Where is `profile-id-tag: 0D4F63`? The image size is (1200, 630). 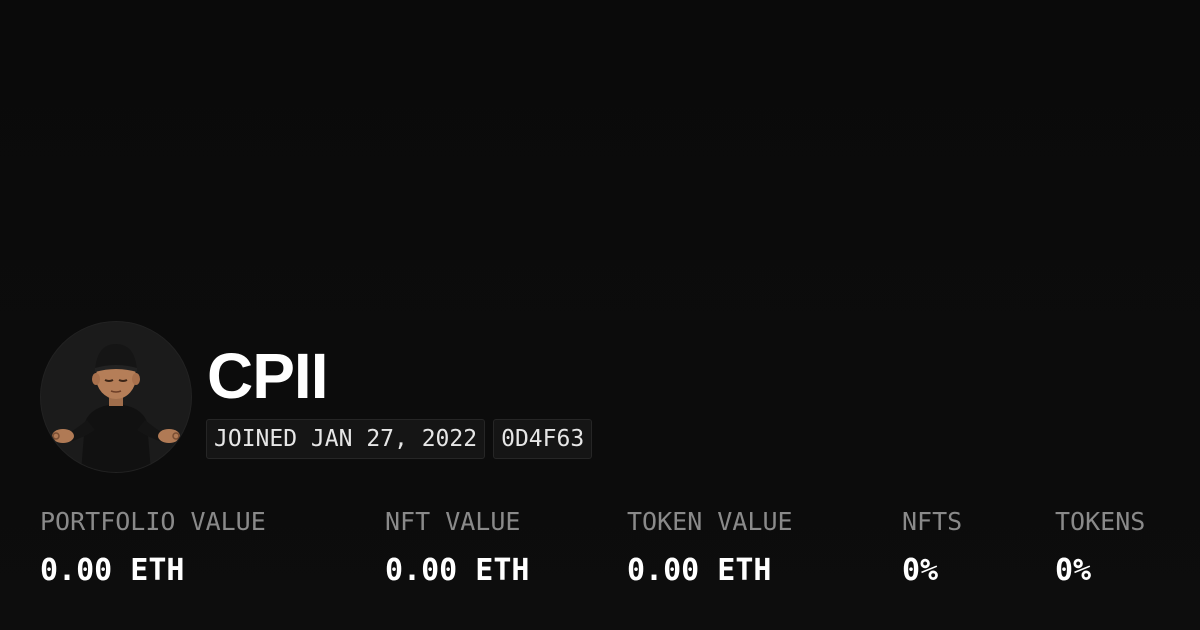 profile-id-tag: 0D4F63 is located at coordinates (543, 439).